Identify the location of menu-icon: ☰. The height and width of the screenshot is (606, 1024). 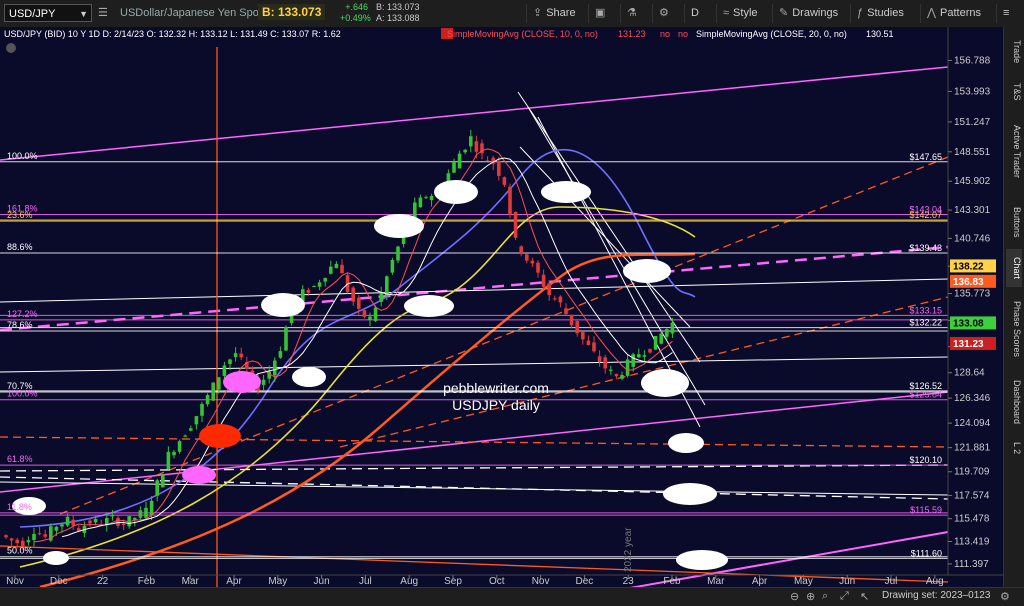
(103, 12).